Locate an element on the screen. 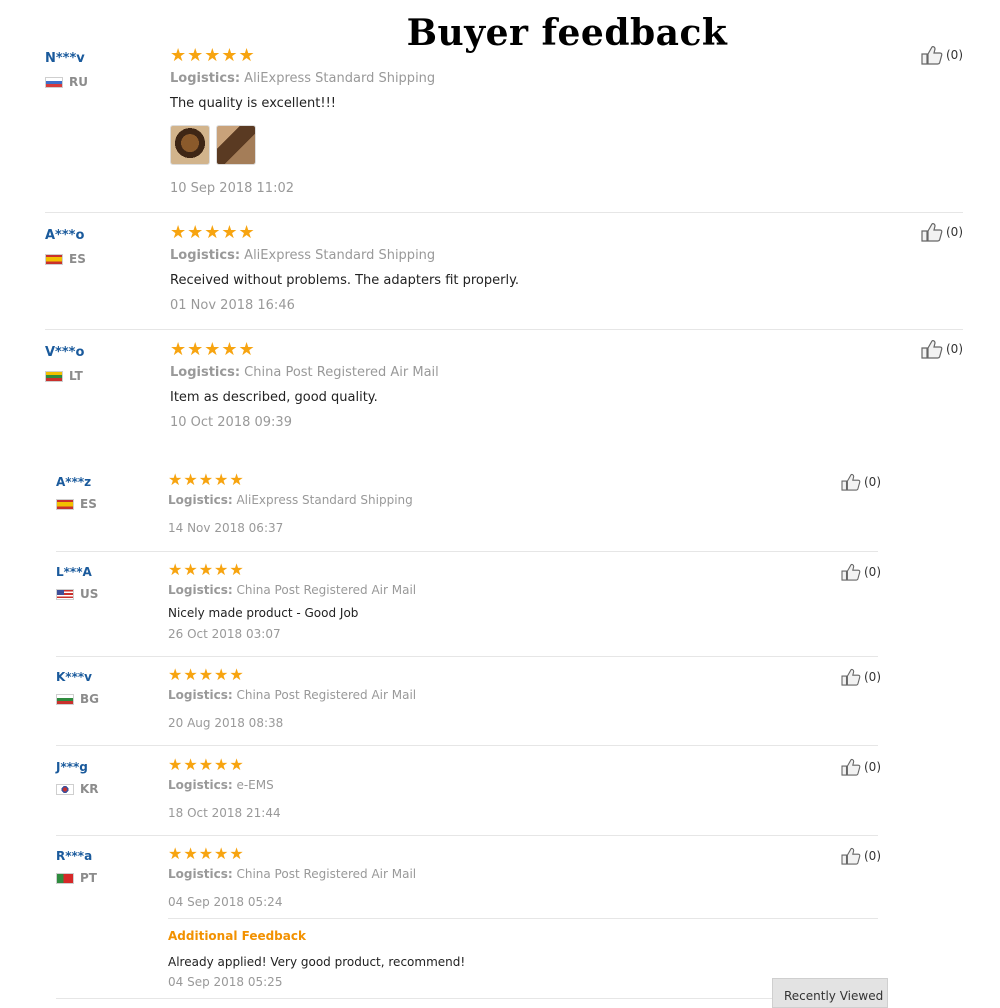  reviewer-name: A***z is located at coordinates (73, 482).